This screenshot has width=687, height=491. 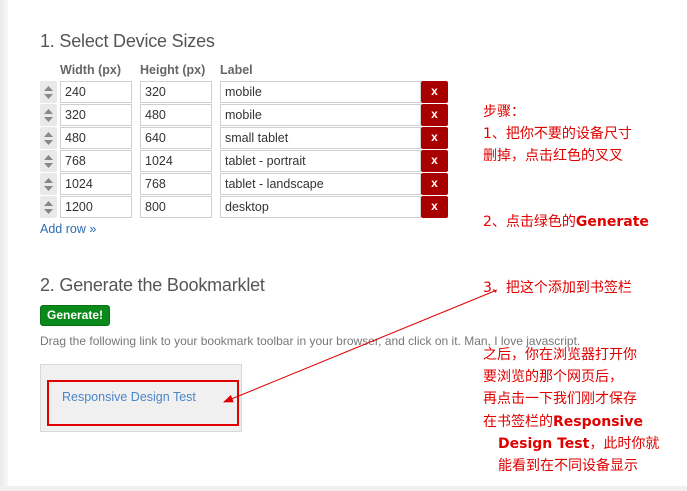 I want to click on annotation-step2: 2、点击绿色的Generate, so click(x=566, y=222).